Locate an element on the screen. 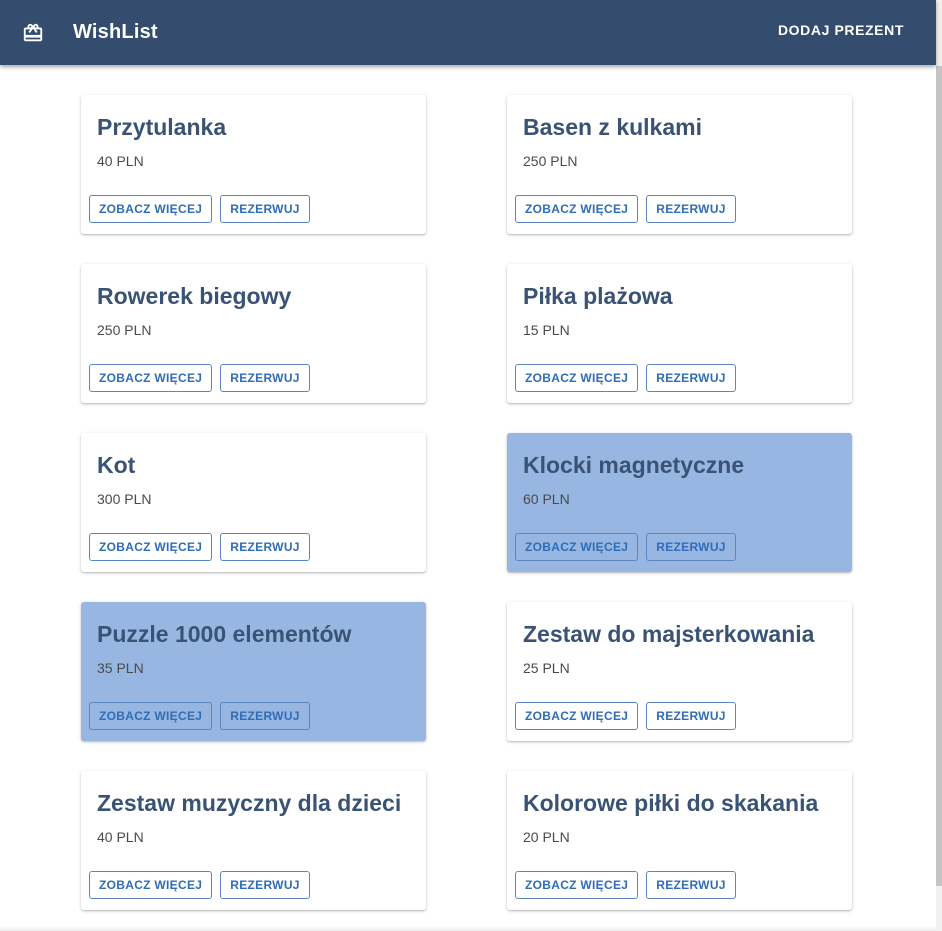 This screenshot has width=942, height=931. gift-name: Kot is located at coordinates (116, 465).